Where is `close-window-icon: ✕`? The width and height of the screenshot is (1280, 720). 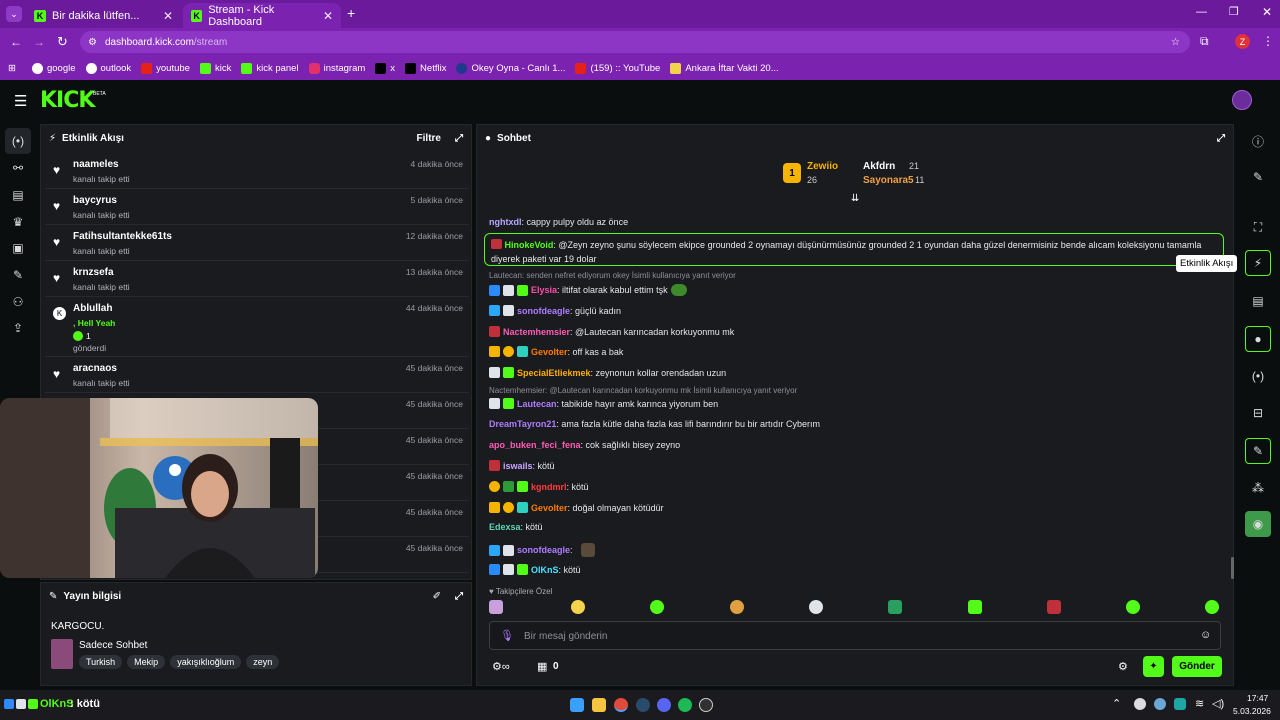
close-window-icon: ✕ is located at coordinates (1267, 12).